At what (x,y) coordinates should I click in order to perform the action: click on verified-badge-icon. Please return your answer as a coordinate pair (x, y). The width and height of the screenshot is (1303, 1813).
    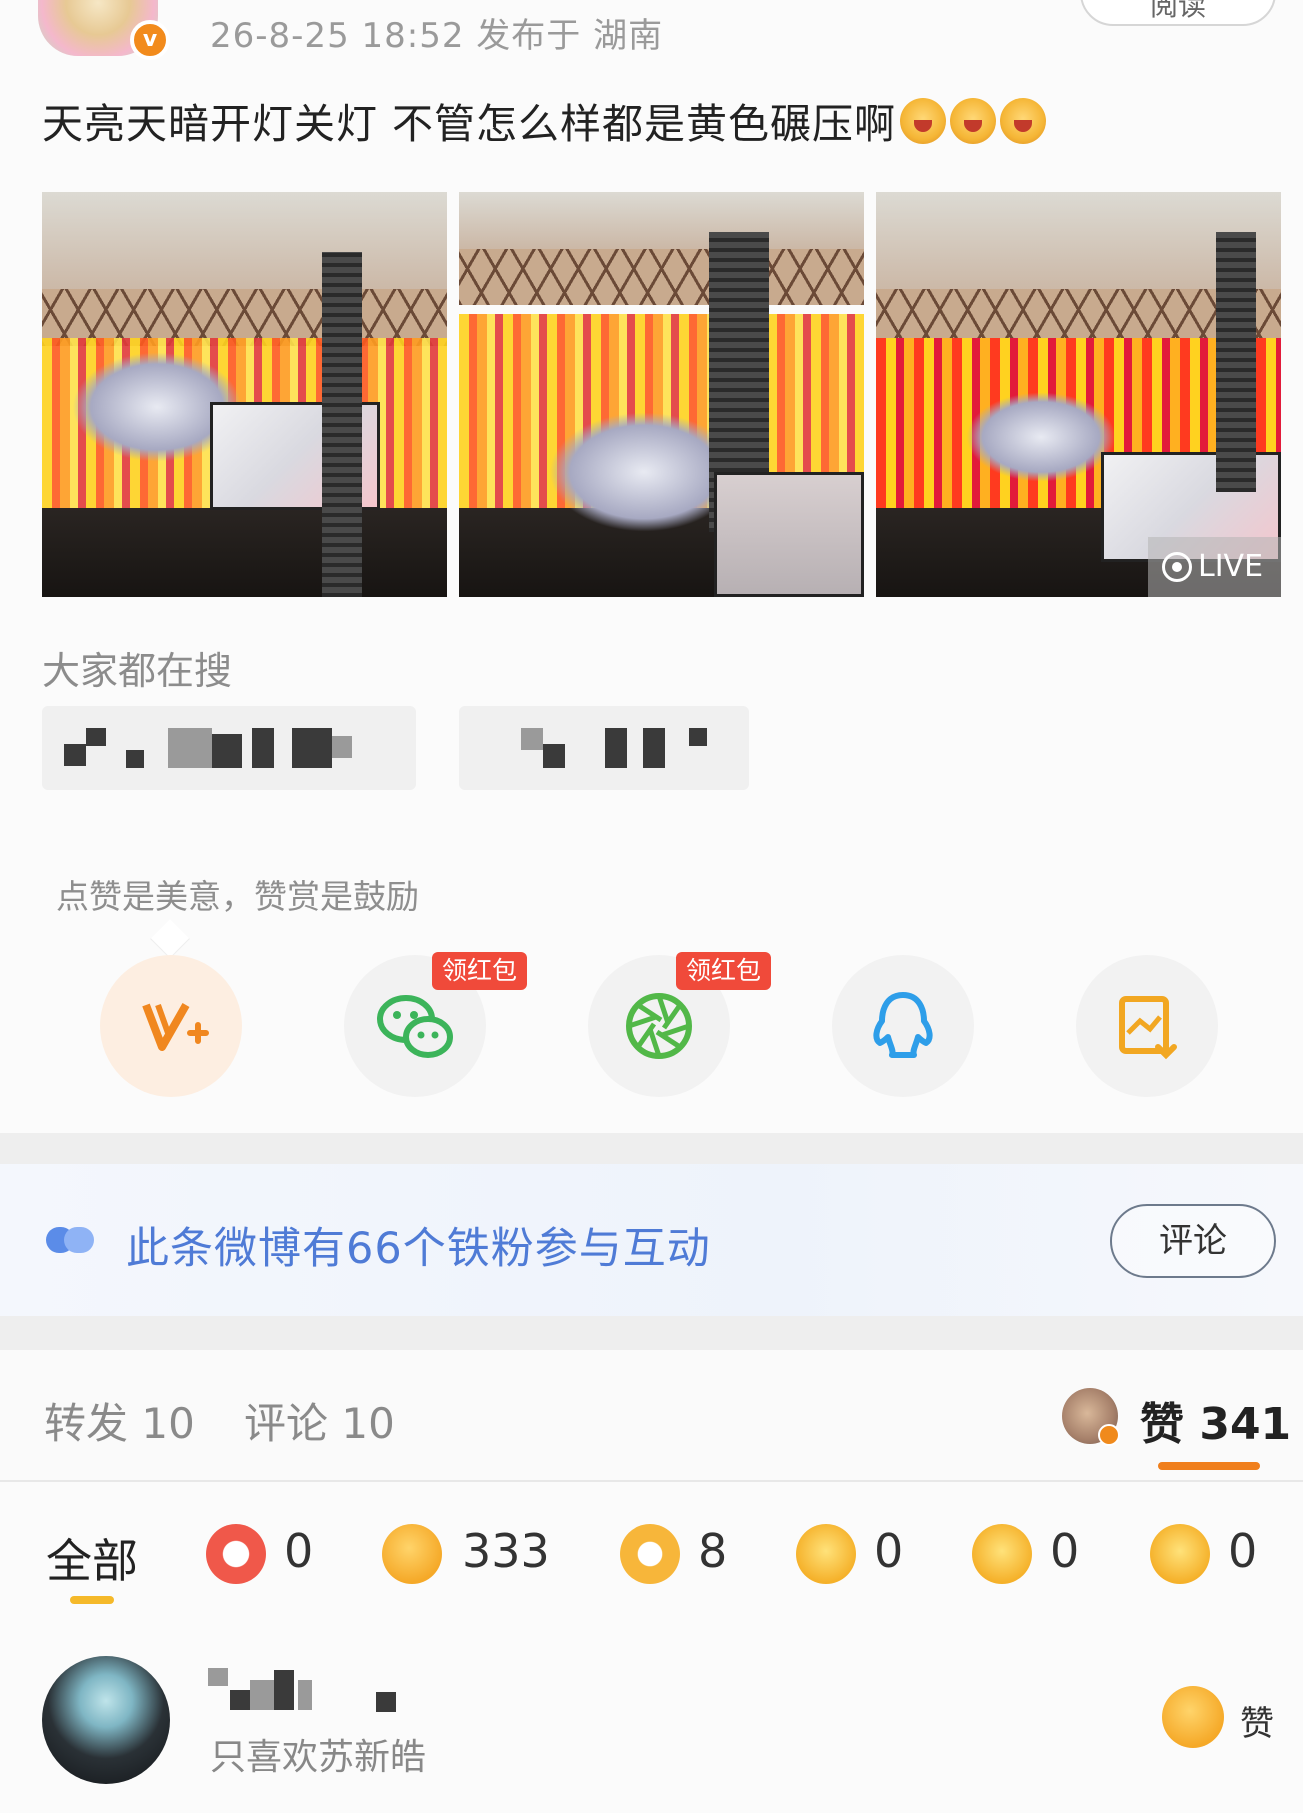
    Looking at the image, I should click on (1109, 1435).